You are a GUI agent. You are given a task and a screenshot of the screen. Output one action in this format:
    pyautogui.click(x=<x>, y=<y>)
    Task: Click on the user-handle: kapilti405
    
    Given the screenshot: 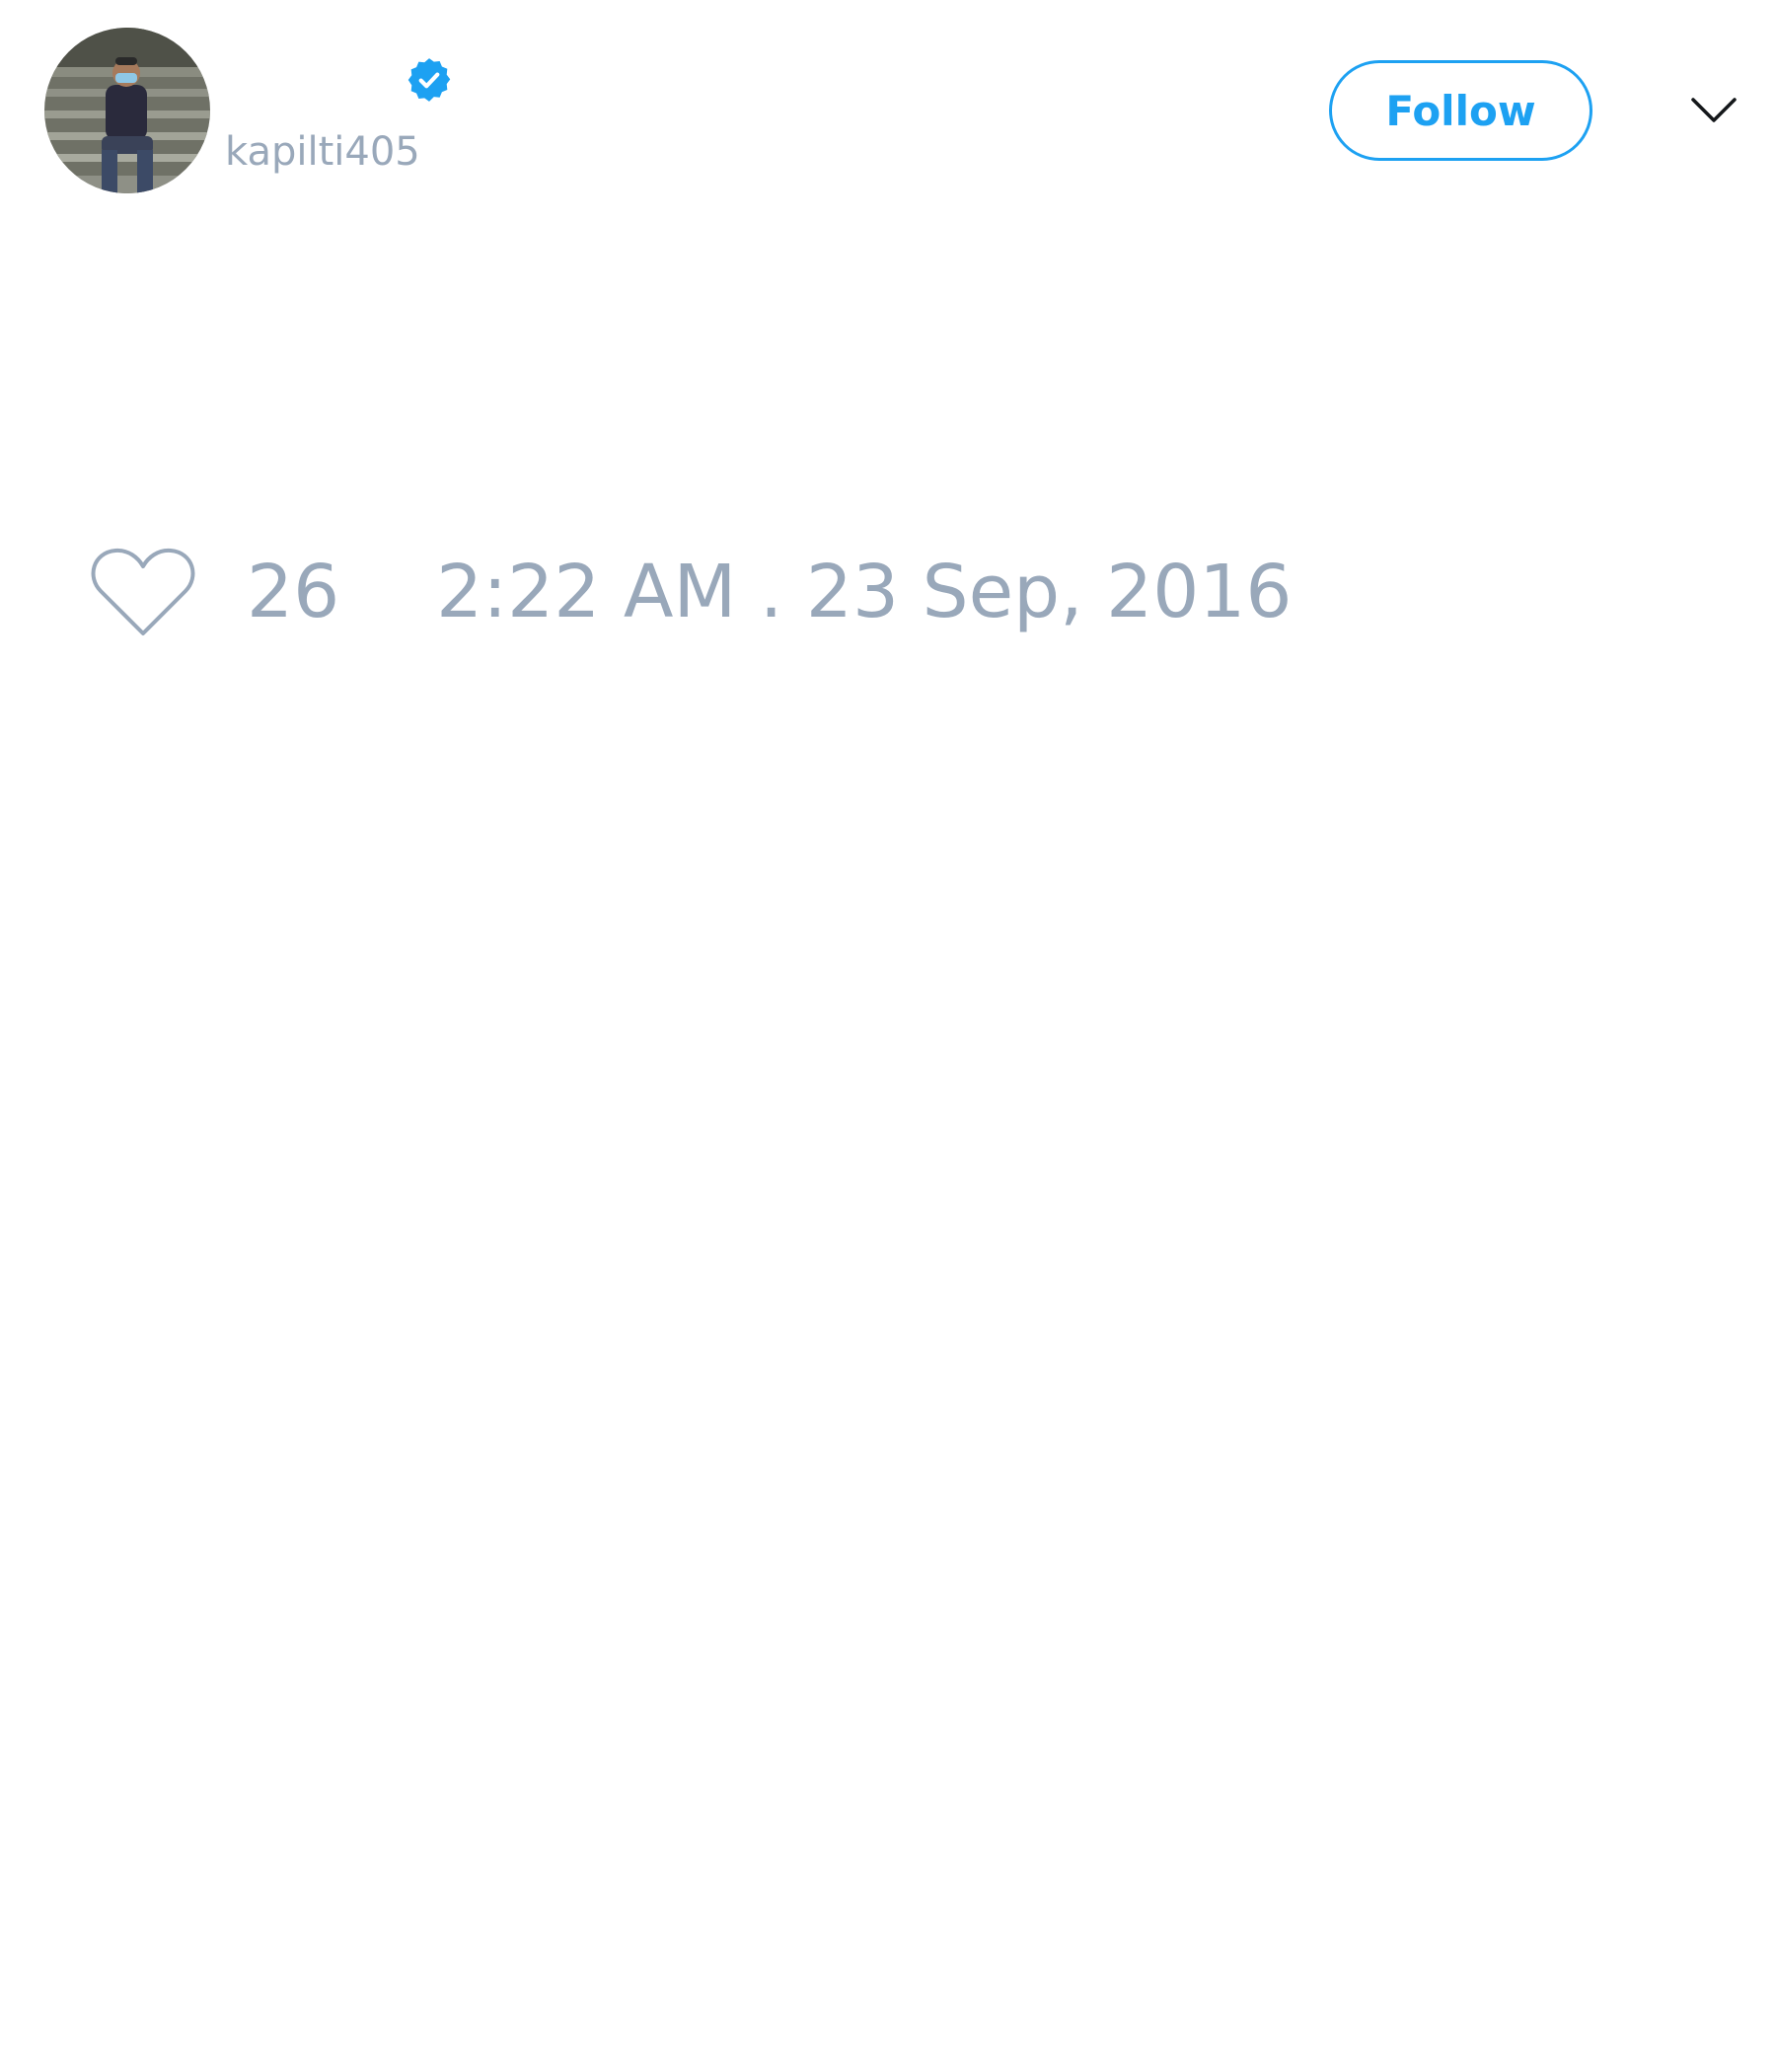 What is the action you would take?
    pyautogui.click(x=322, y=152)
    